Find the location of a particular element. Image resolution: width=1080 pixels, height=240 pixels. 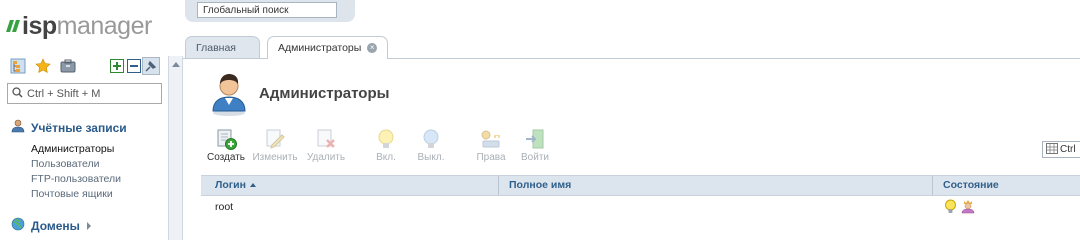

disable-button: Выкл. is located at coordinates (431, 145).